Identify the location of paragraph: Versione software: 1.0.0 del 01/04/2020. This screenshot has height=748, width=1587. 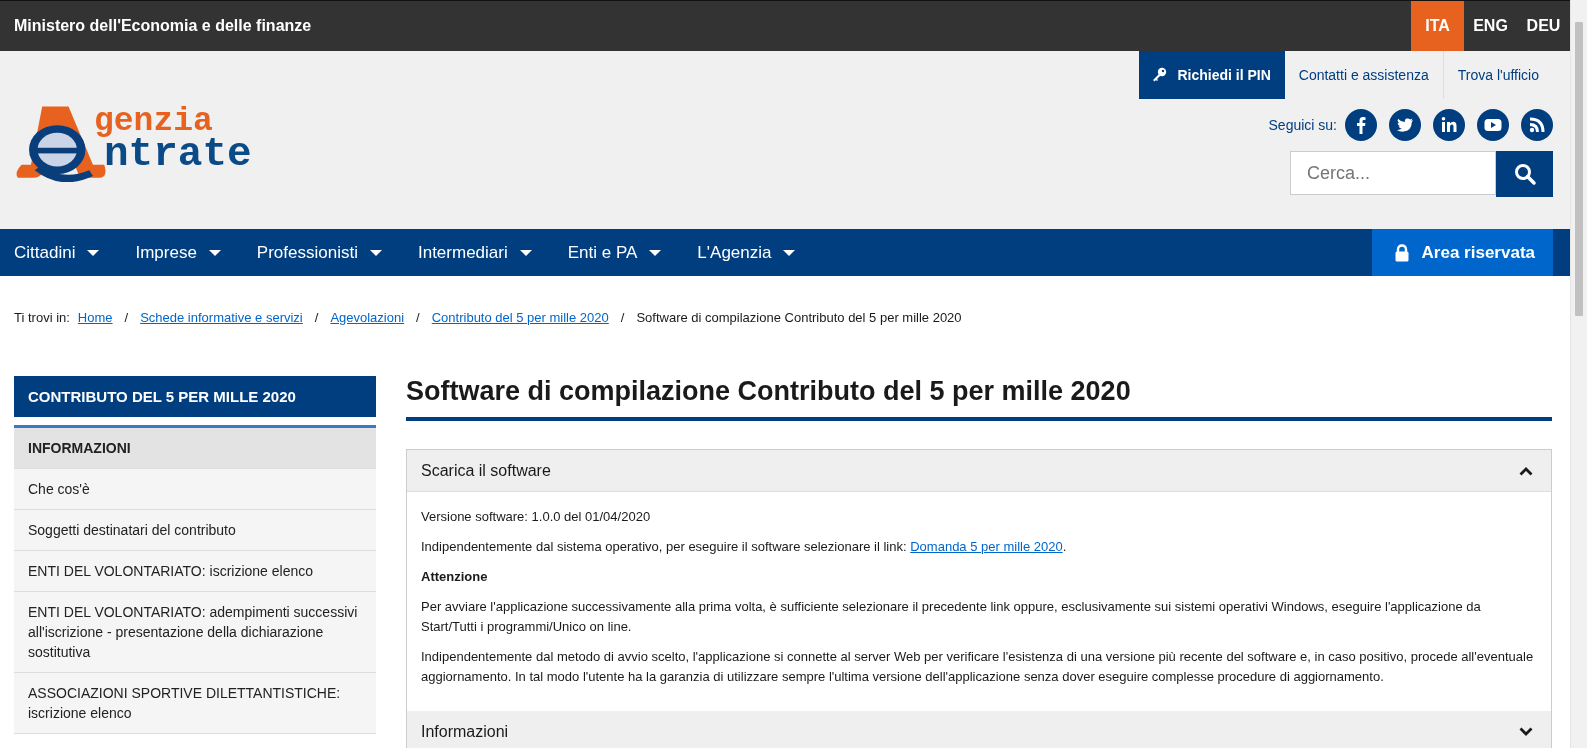
(536, 517).